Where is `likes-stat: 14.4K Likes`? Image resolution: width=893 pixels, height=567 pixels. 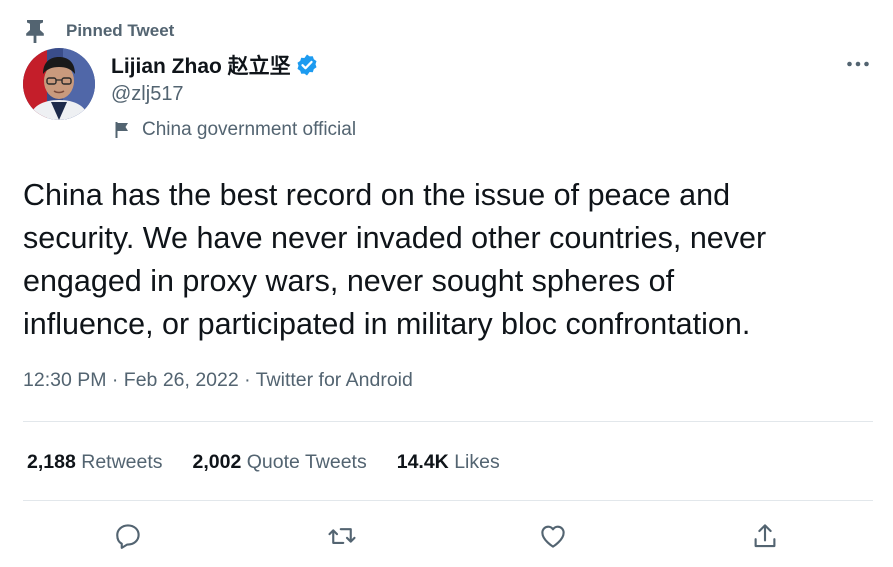 likes-stat: 14.4K Likes is located at coordinates (448, 462).